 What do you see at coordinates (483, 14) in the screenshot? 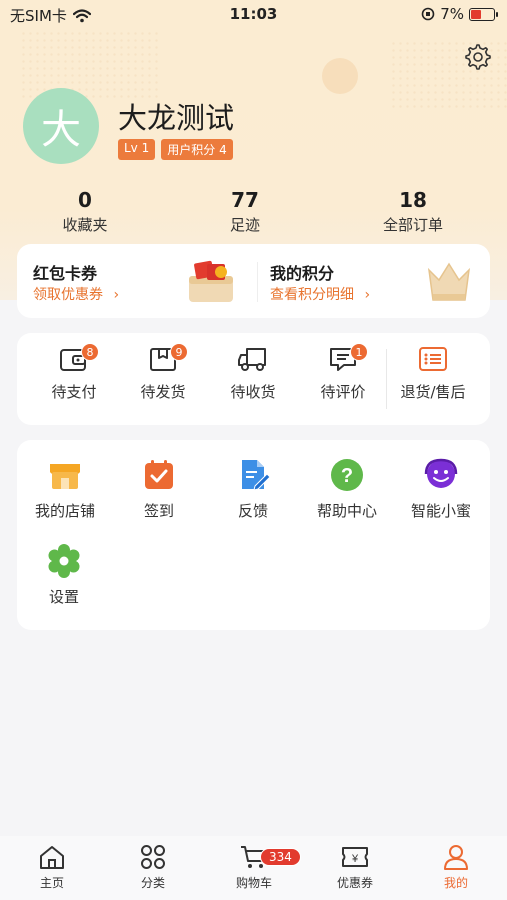
I see `battery-icon` at bounding box center [483, 14].